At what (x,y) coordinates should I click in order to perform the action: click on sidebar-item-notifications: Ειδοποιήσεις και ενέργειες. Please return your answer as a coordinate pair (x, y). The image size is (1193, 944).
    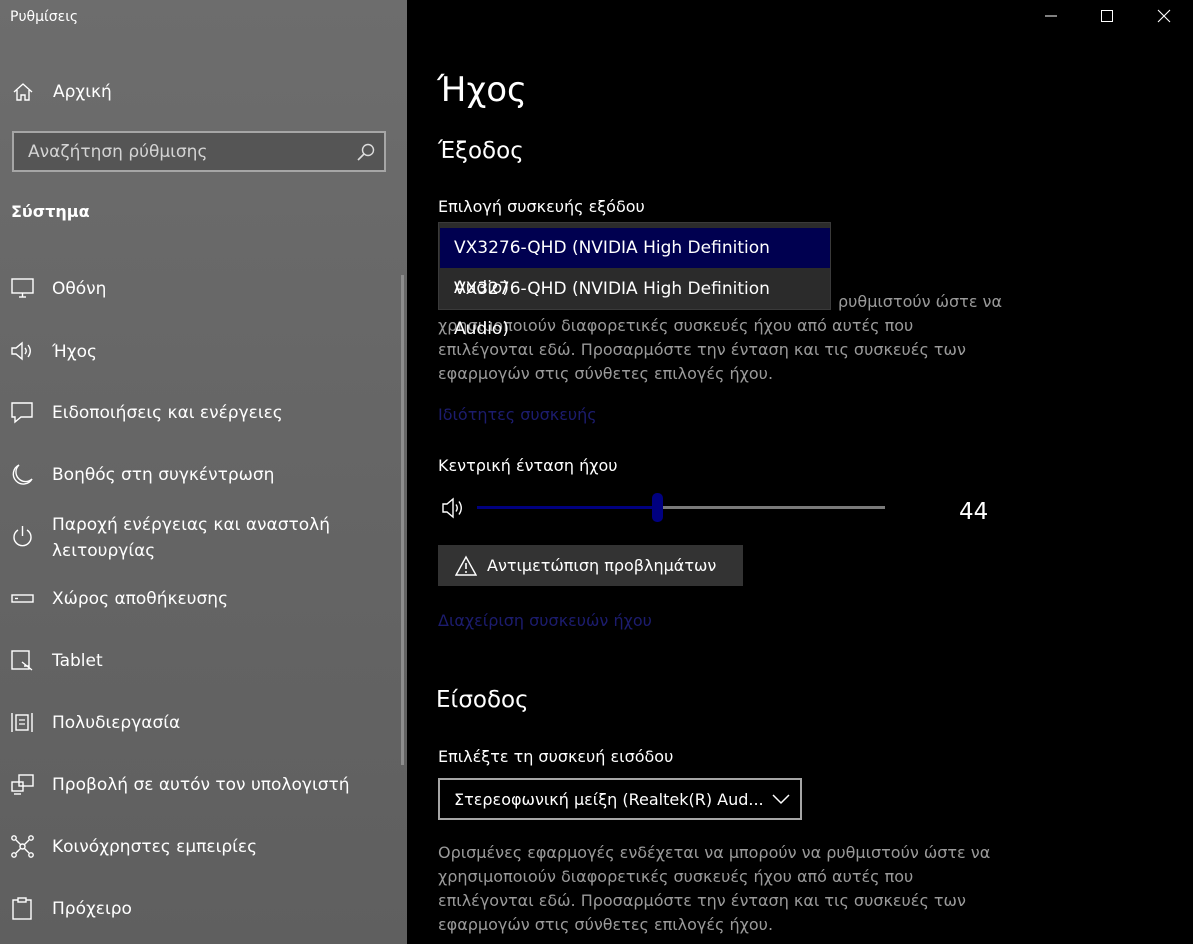
    Looking at the image, I should click on (200, 414).